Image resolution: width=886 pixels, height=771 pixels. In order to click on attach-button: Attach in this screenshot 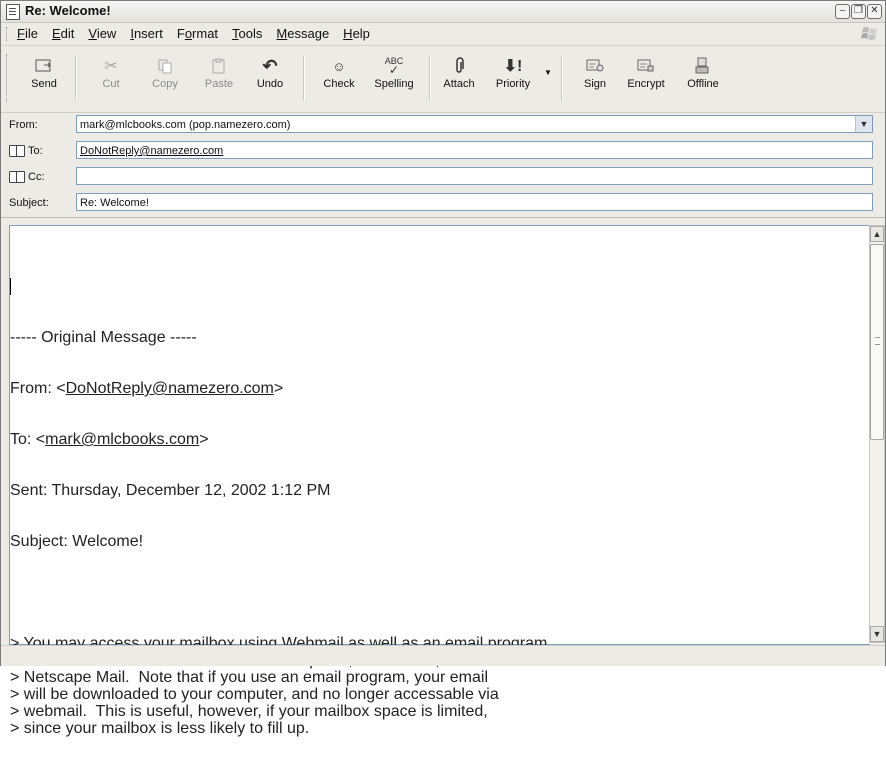, I will do `click(459, 72)`.